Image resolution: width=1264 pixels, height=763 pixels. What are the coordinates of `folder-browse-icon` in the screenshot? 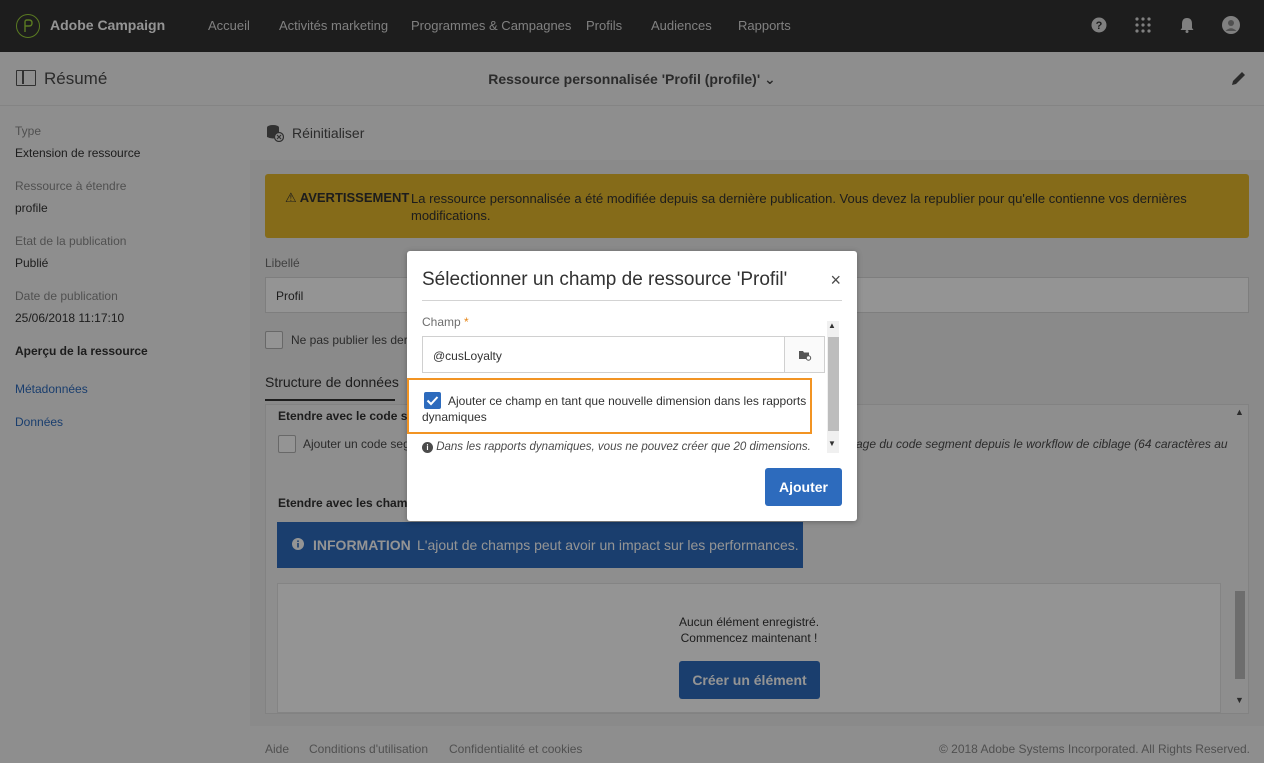 It's located at (804, 355).